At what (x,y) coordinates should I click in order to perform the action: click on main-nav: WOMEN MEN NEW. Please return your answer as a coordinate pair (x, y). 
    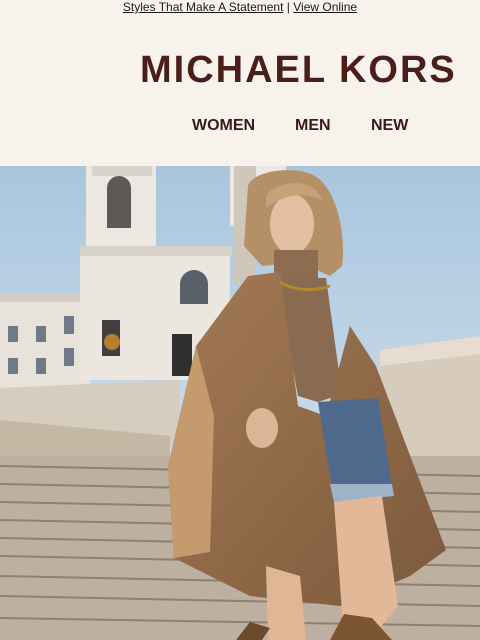
    Looking at the image, I should click on (240, 126).